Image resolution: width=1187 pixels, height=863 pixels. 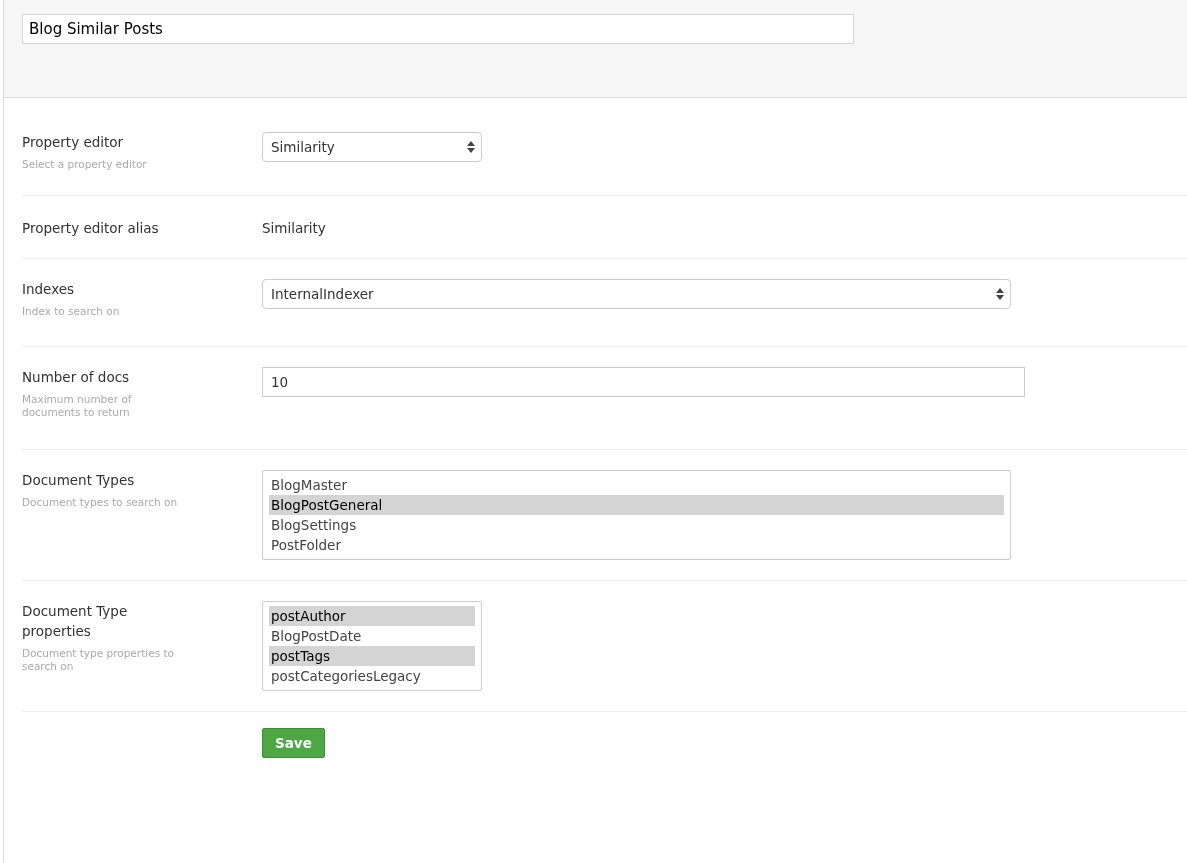 I want to click on list-option: BlogSettings, so click(x=636, y=525).